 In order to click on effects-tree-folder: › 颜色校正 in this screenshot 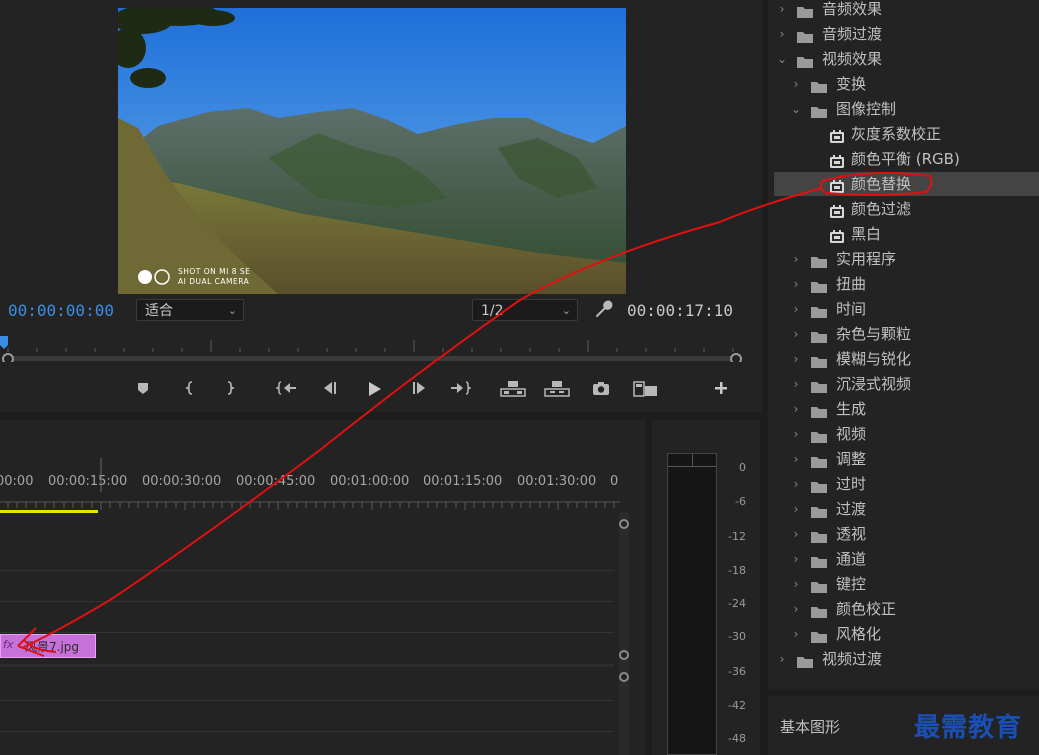, I will do `click(914, 609)`.